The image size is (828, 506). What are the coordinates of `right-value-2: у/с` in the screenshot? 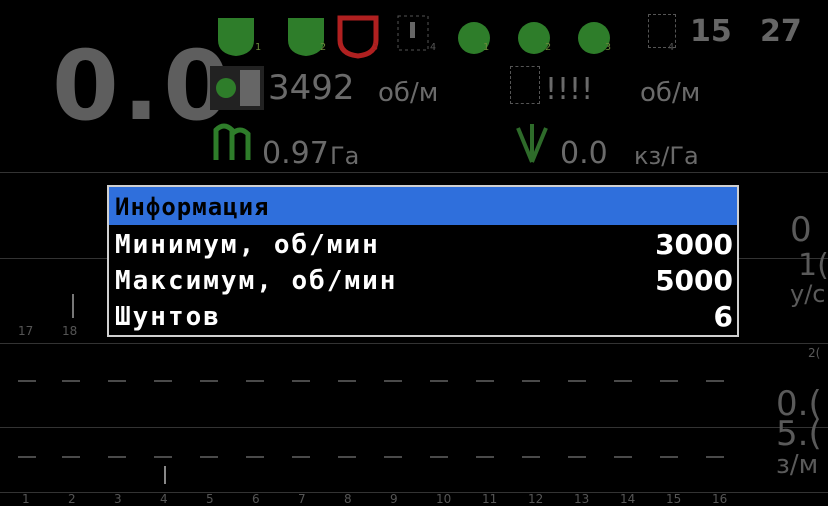 It's located at (808, 294).